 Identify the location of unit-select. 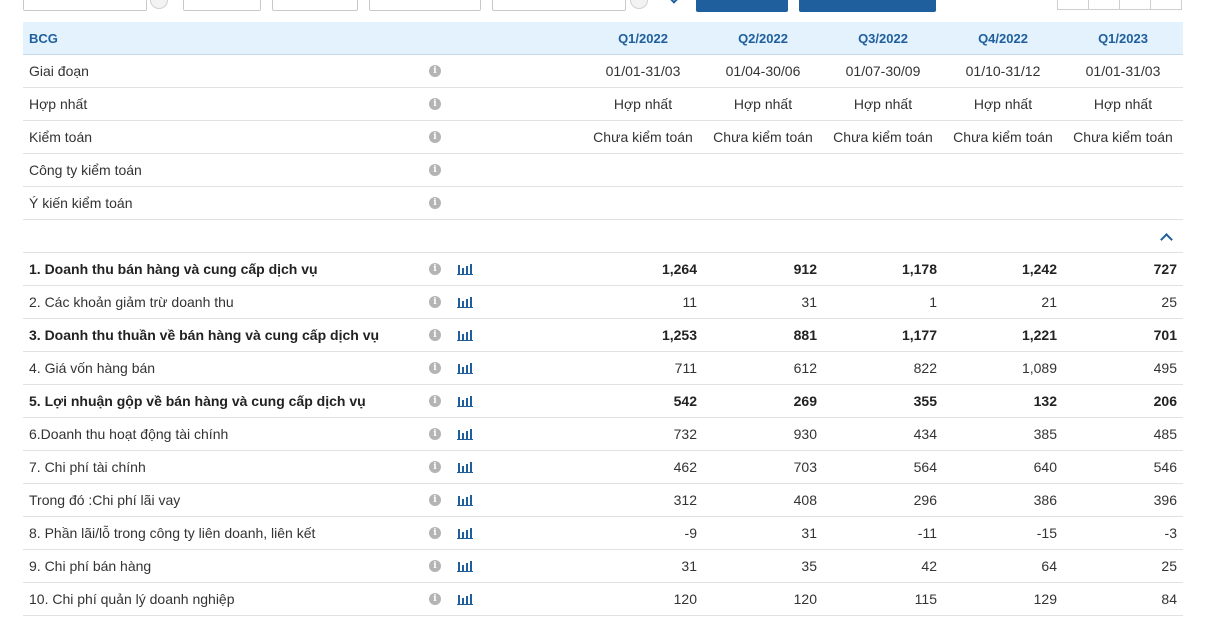
(559, 5).